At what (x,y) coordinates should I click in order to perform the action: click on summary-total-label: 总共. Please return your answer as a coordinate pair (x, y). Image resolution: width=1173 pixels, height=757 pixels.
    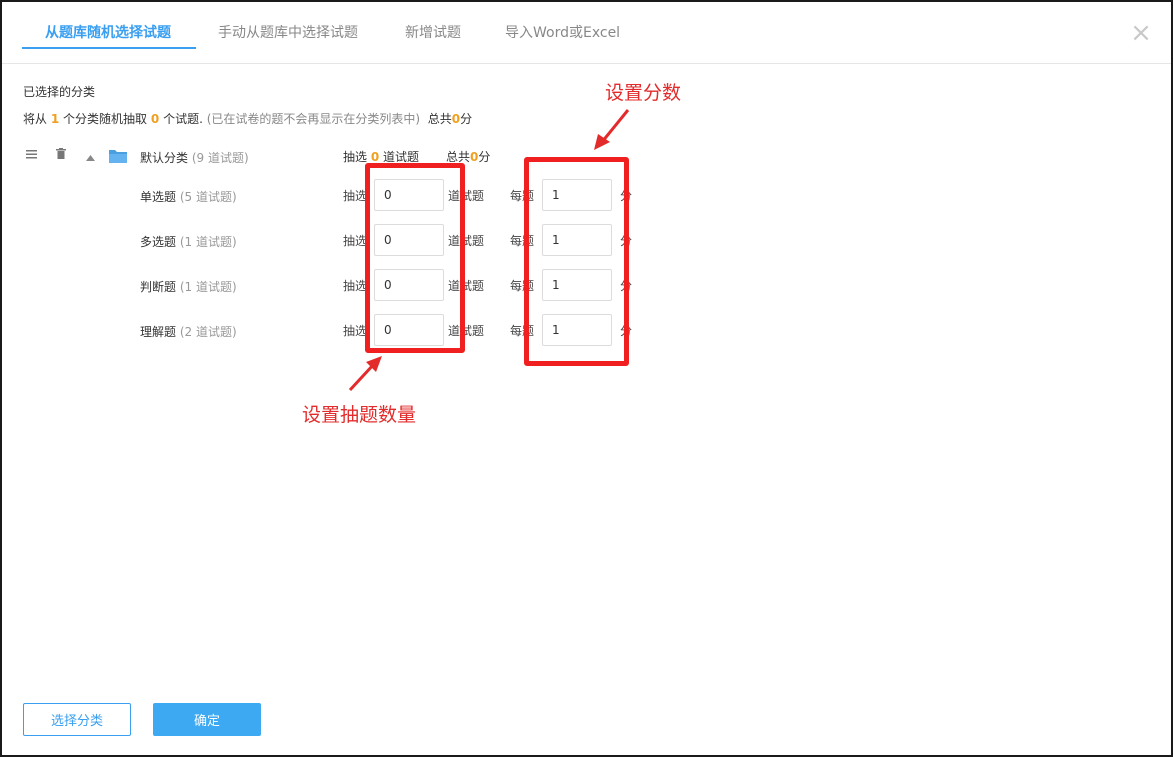
    Looking at the image, I should click on (439, 119).